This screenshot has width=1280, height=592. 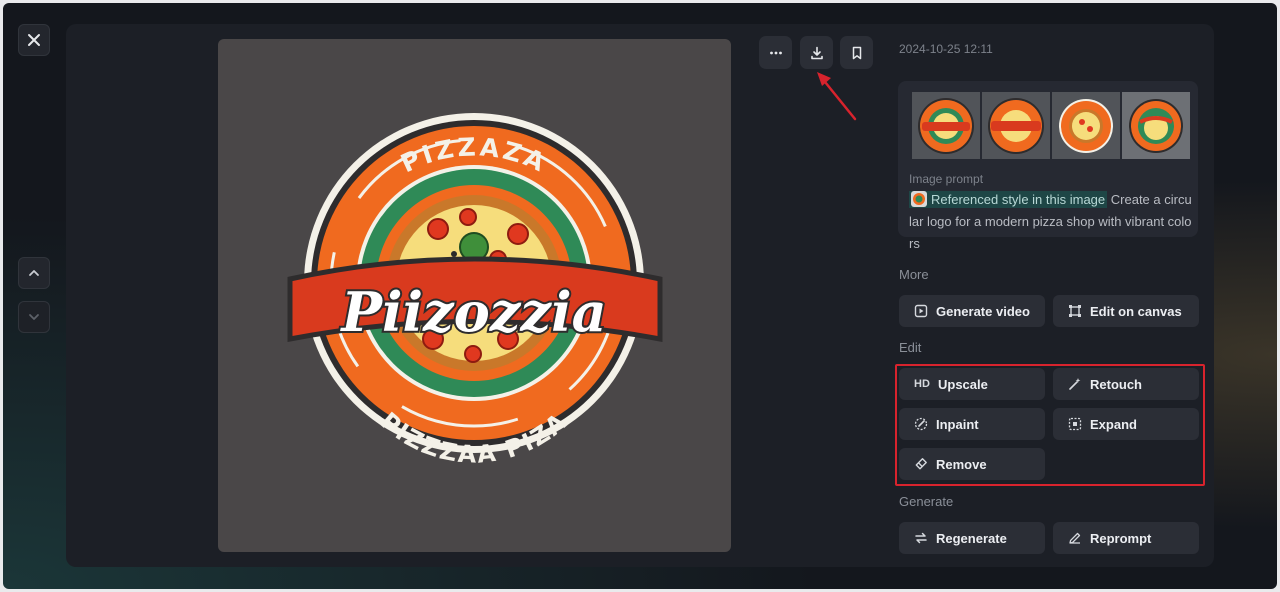 I want to click on reference-image-icon, so click(x=919, y=199).